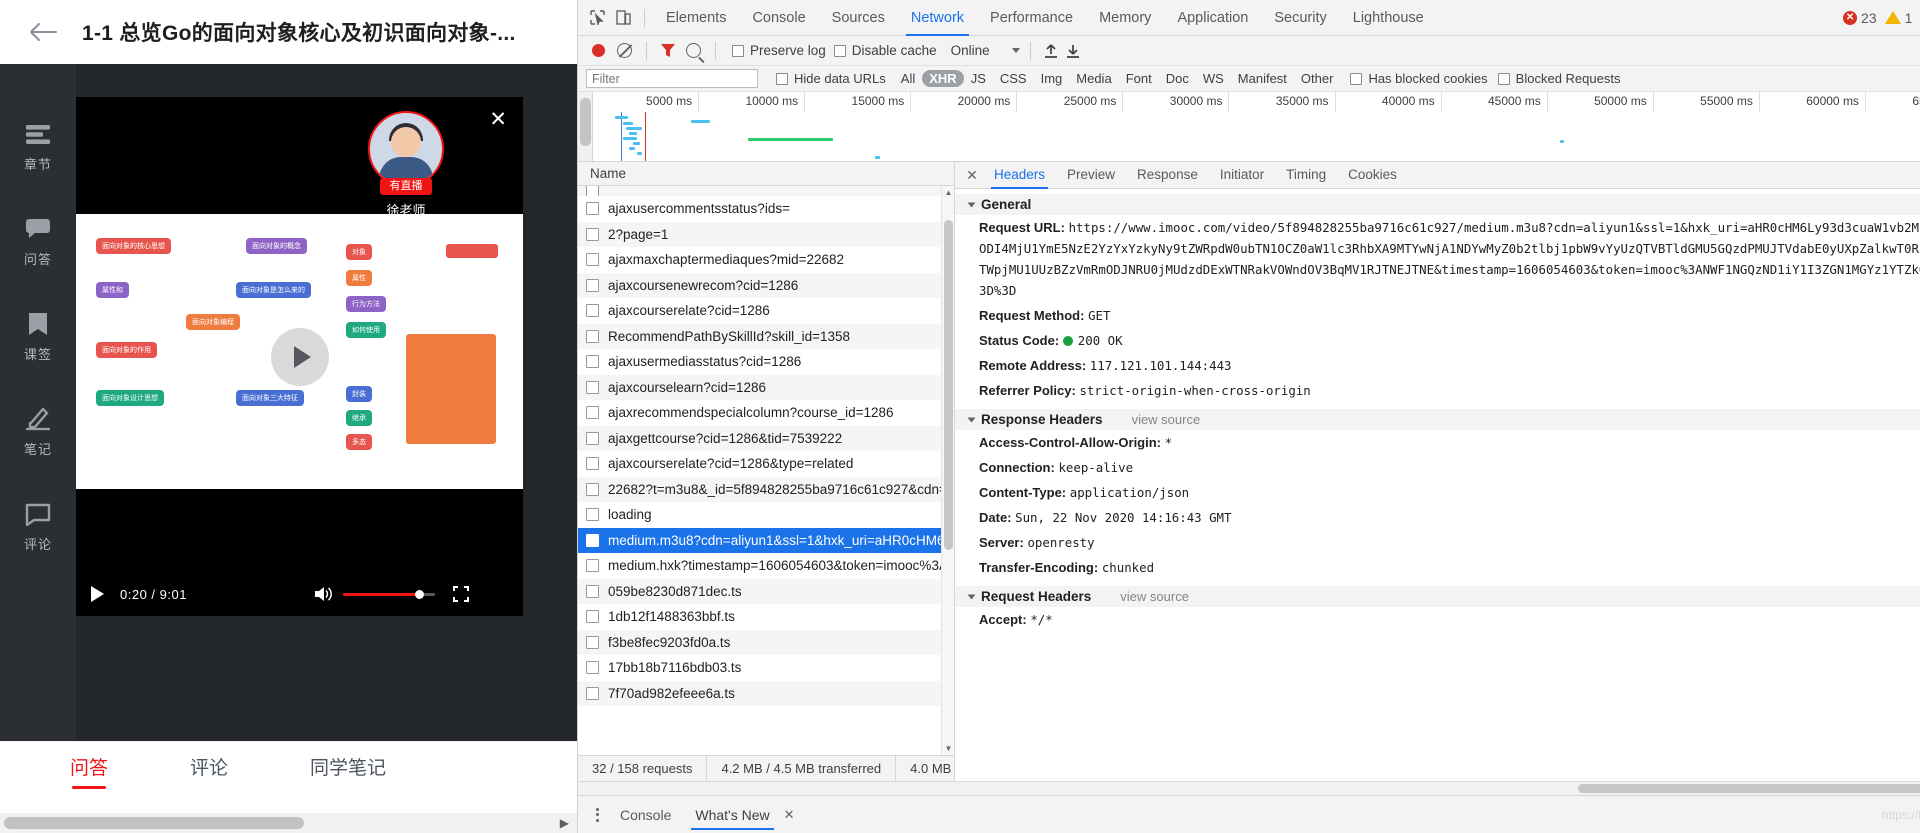 Image resolution: width=1920 pixels, height=833 pixels. I want to click on table-row: 17bb18b7116bdb03.ts, so click(766, 668).